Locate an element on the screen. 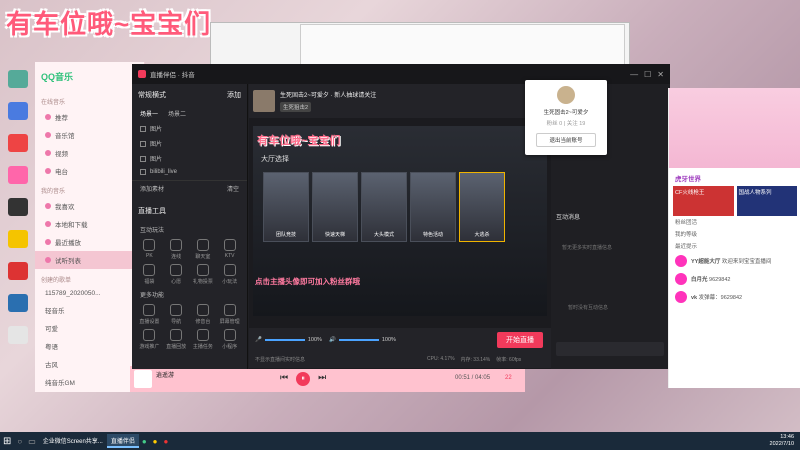 The image size is (800, 450). qq-item-library: 音乐馆 is located at coordinates (89, 135).